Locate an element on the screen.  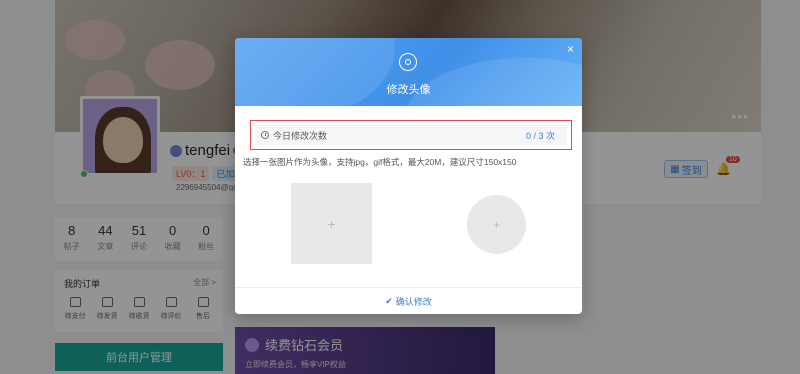
modal-footer: ✔ 确认修改 is located at coordinates (408, 300).